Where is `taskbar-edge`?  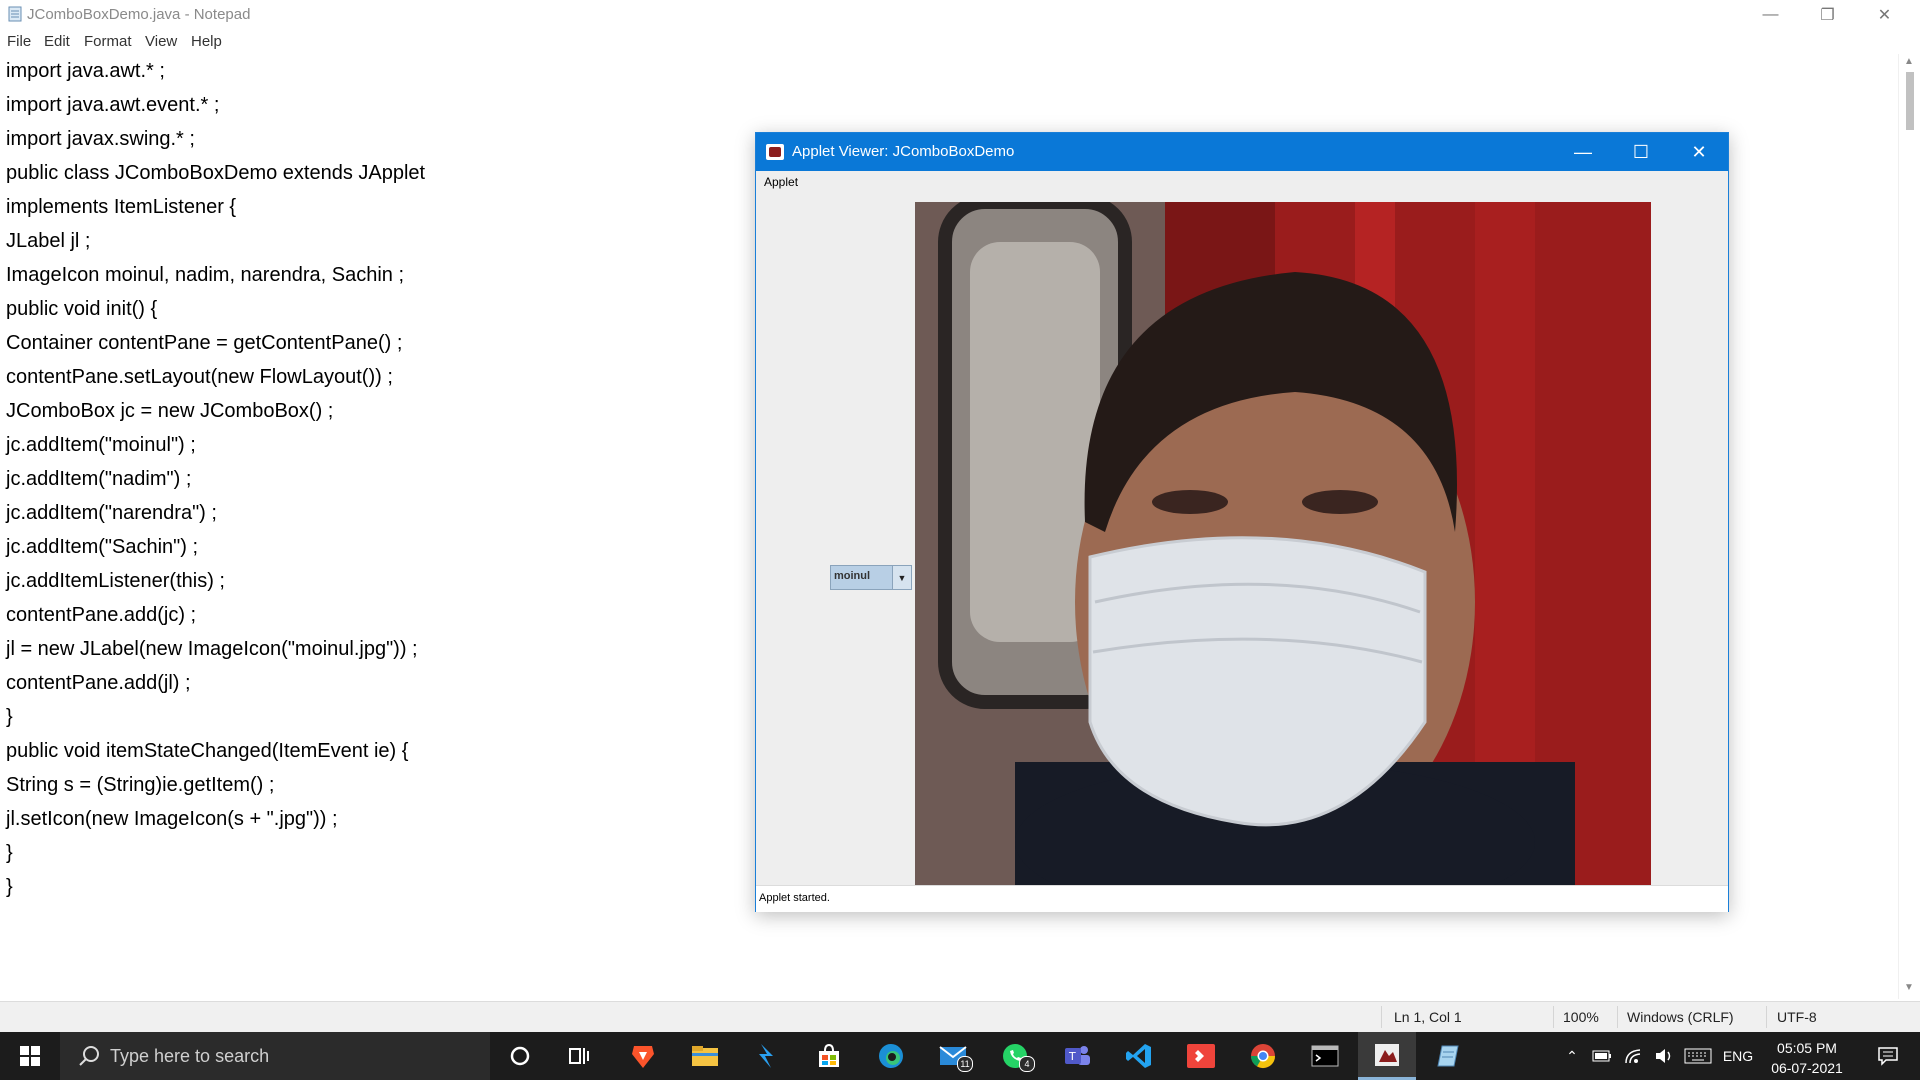 taskbar-edge is located at coordinates (891, 1056).